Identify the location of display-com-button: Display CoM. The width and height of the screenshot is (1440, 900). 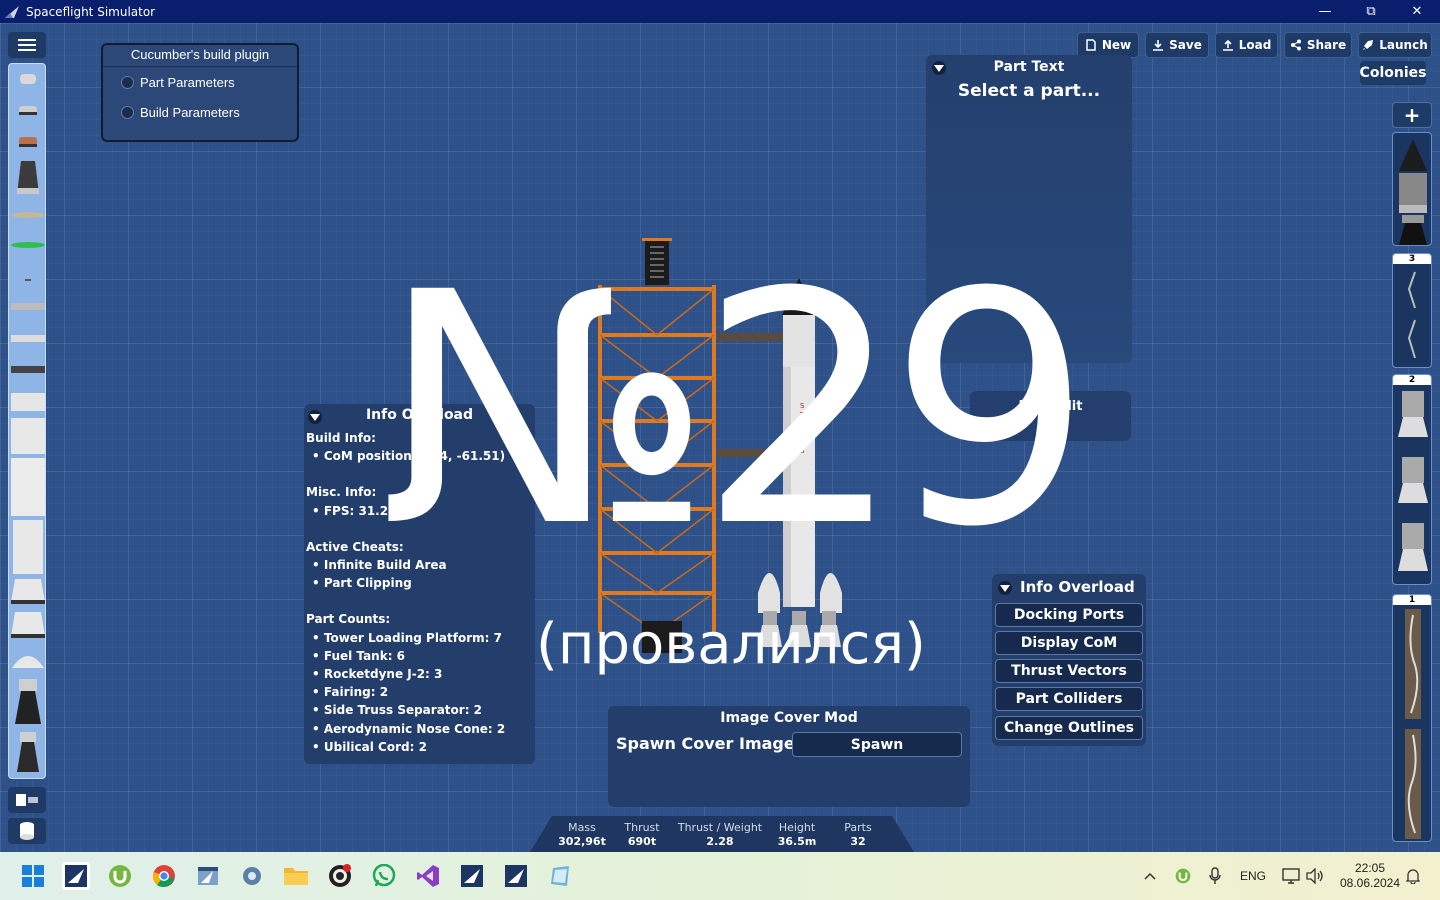
(1069, 643).